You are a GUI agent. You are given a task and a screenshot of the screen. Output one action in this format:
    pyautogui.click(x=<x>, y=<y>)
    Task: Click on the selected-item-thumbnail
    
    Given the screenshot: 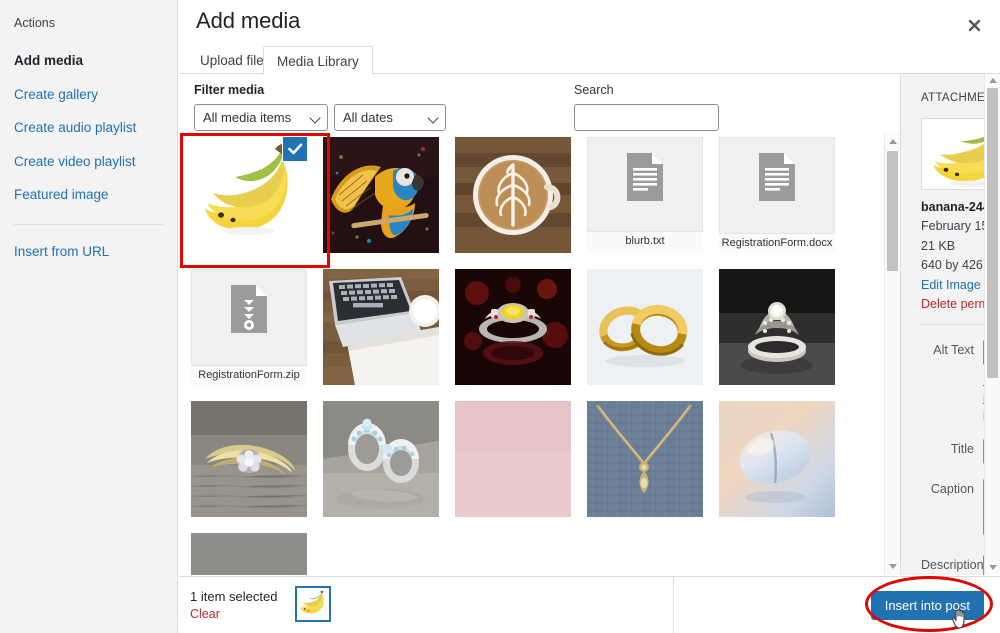 What is the action you would take?
    pyautogui.click(x=313, y=604)
    